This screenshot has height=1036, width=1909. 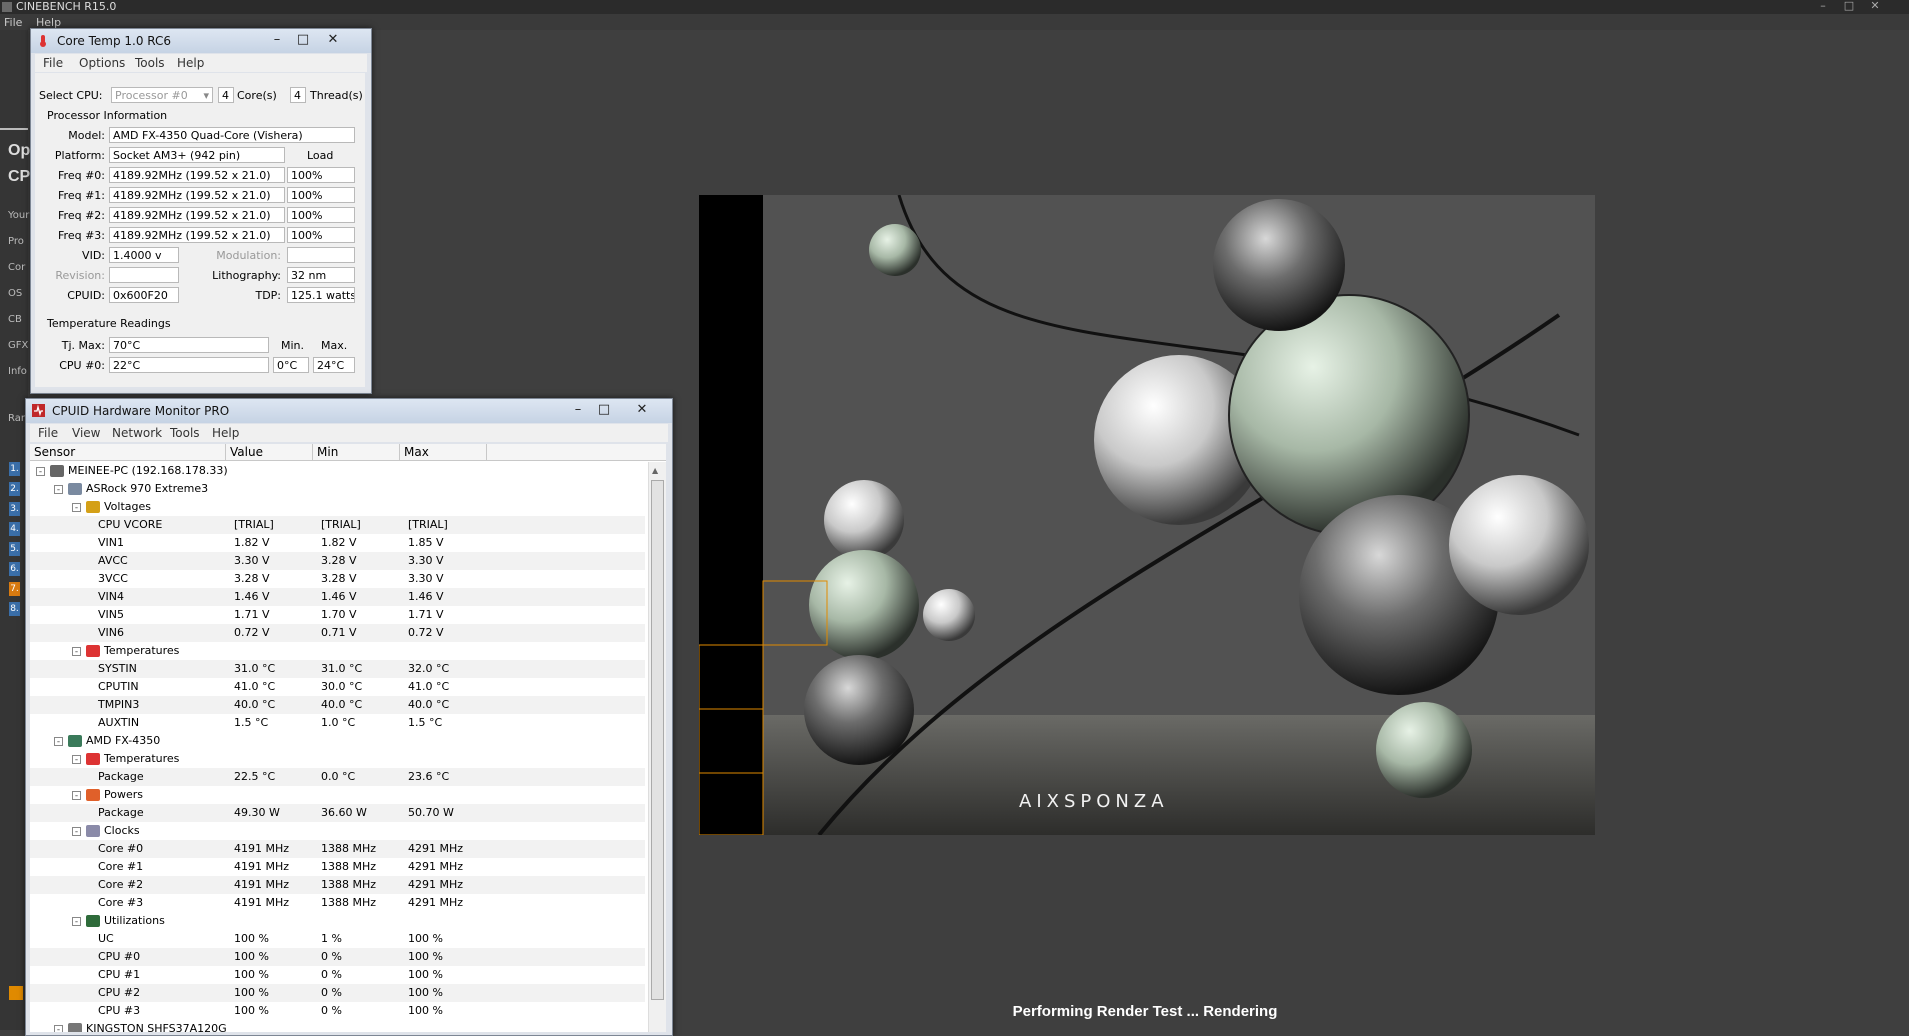 I want to click on coretemp-title: Core Temp 1.0 RC6, so click(x=114, y=41).